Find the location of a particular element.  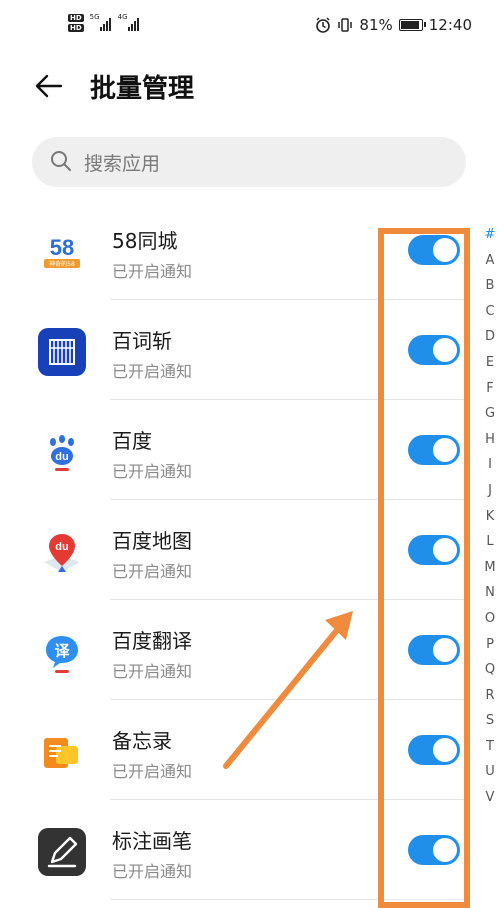

icon-58-sub: 神奇的58 is located at coordinates (62, 264).